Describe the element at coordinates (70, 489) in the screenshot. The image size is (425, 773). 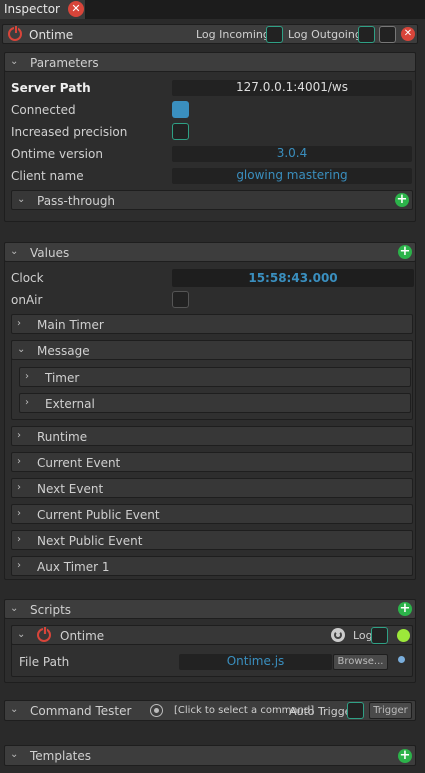
I see `next-event-label: Next Event` at that location.